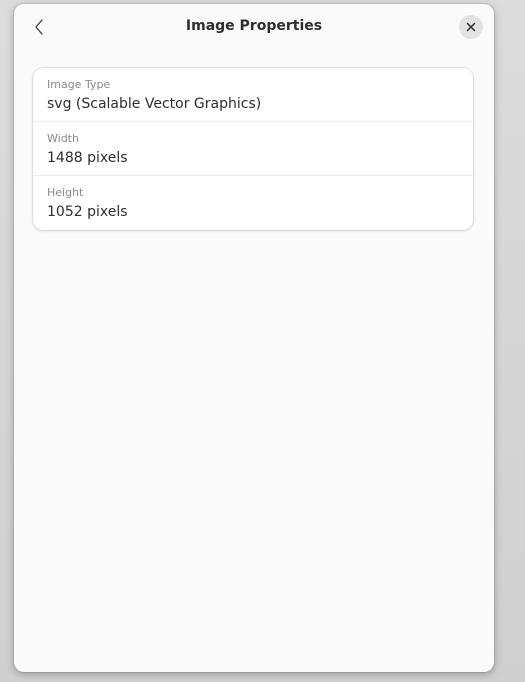 The image size is (525, 682). I want to click on property-row-width: Width 1488 pixels, so click(253, 149).